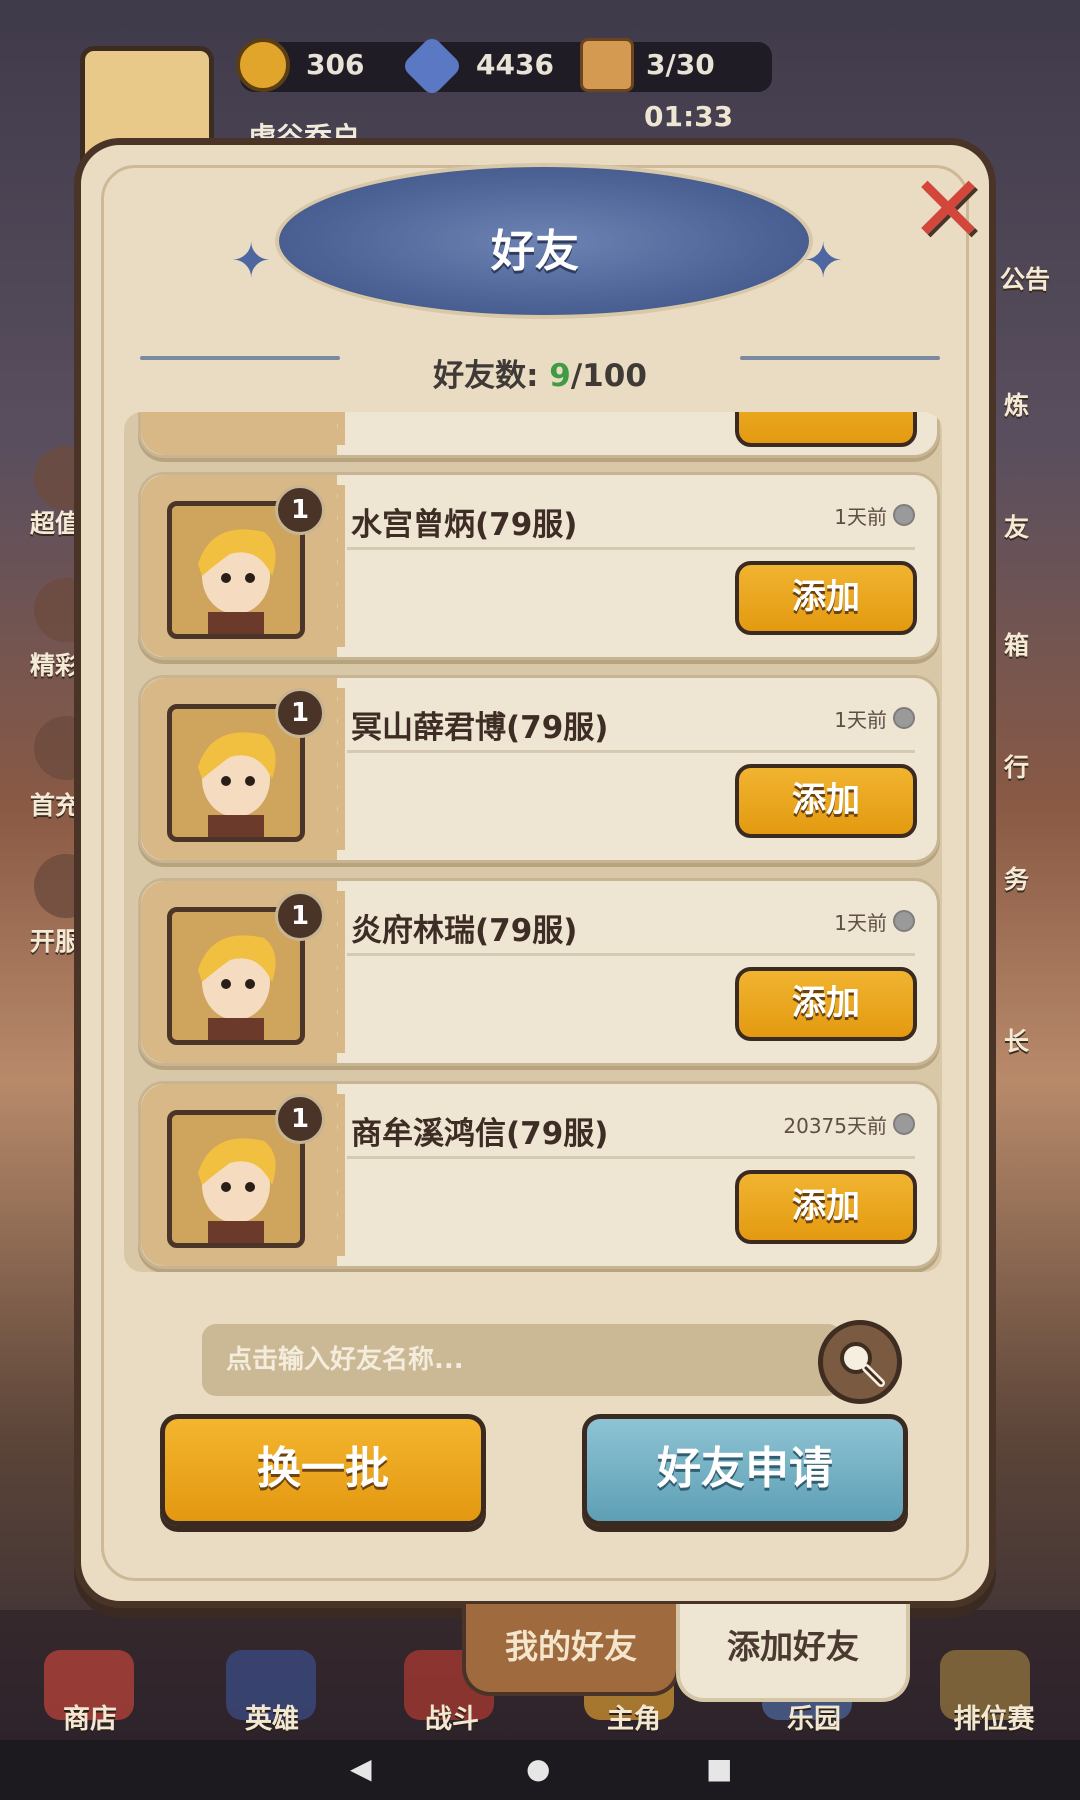  Describe the element at coordinates (243, 433) in the screenshot. I see `row-avatar-panel` at that location.